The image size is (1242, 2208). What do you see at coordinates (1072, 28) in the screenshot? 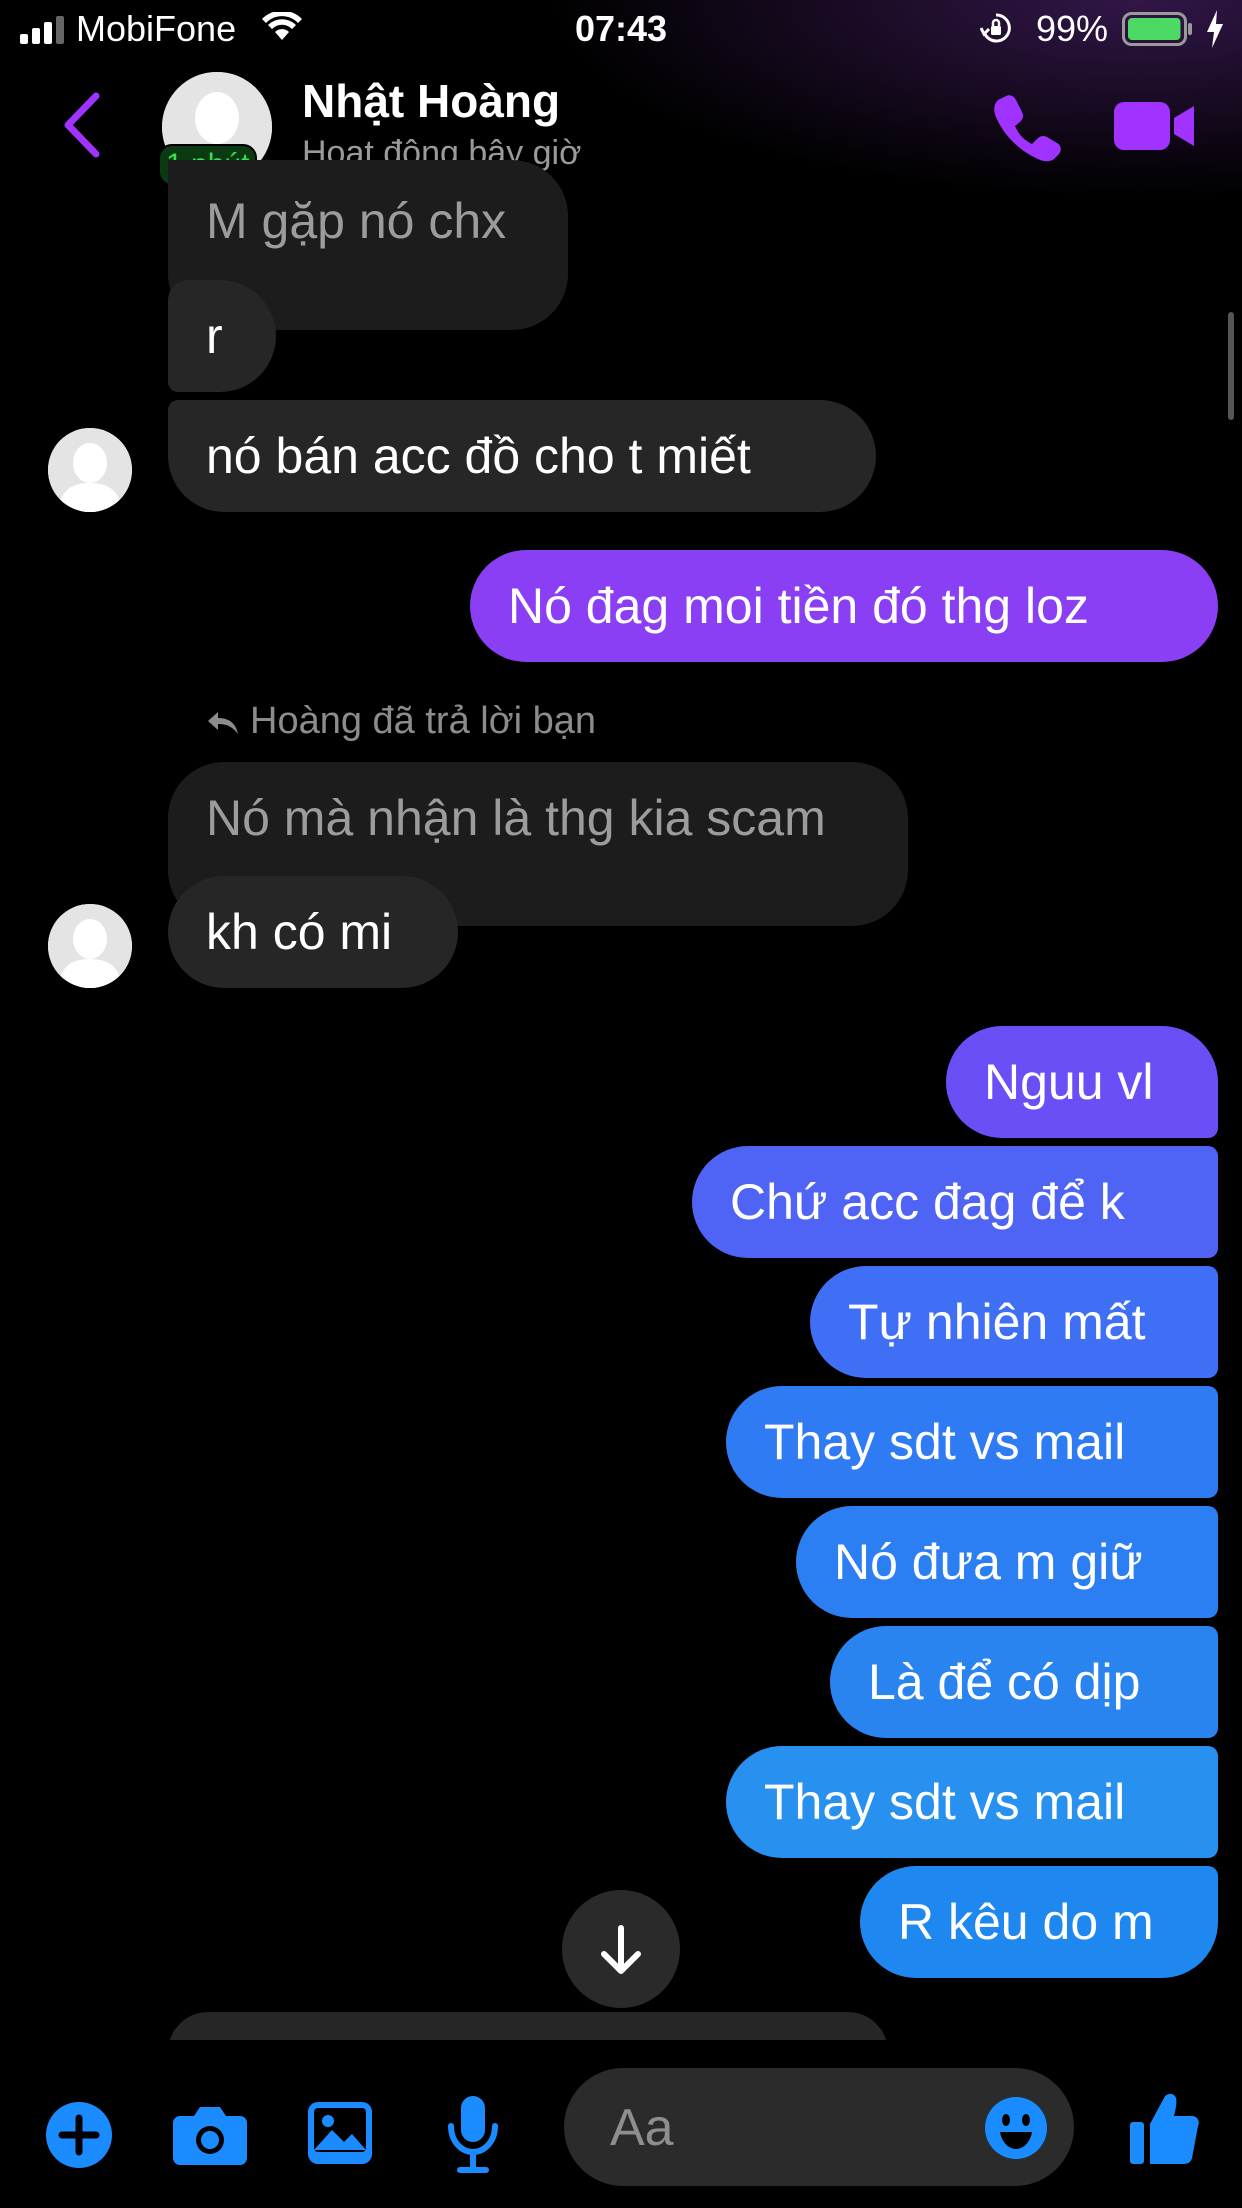
I see `battery-percent: 99%` at bounding box center [1072, 28].